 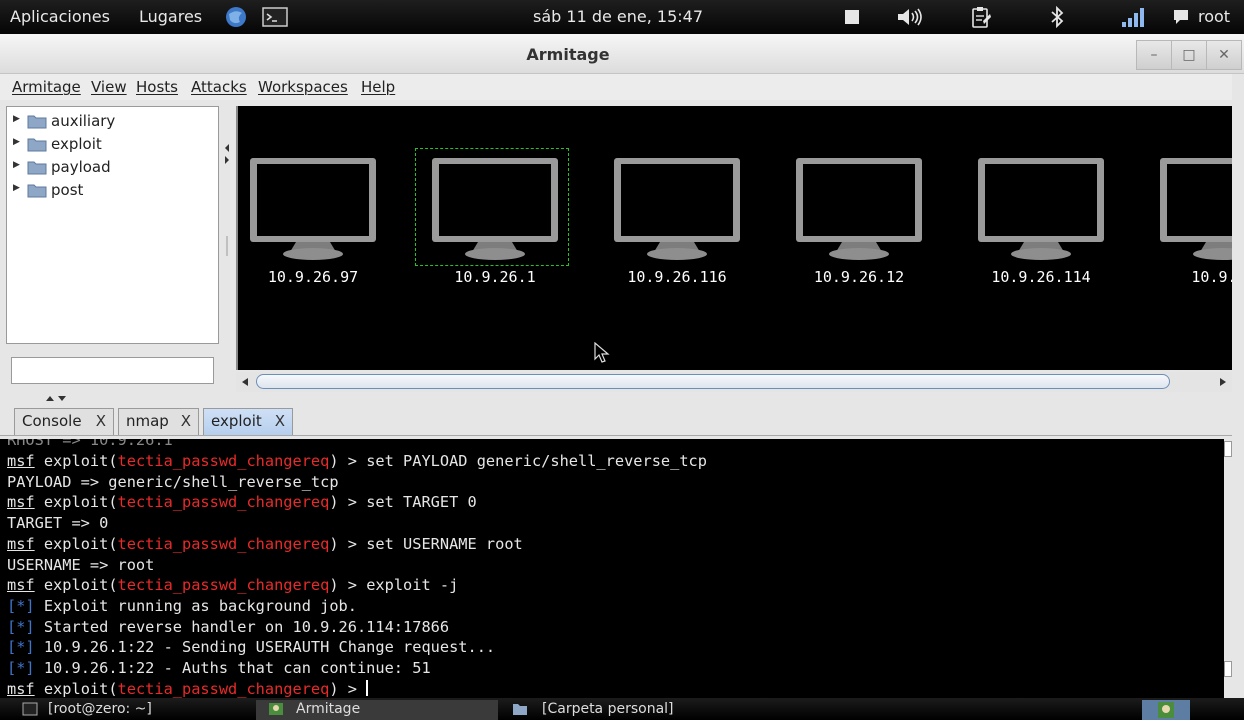 I want to click on mouse-pointer-icon, so click(x=602, y=352).